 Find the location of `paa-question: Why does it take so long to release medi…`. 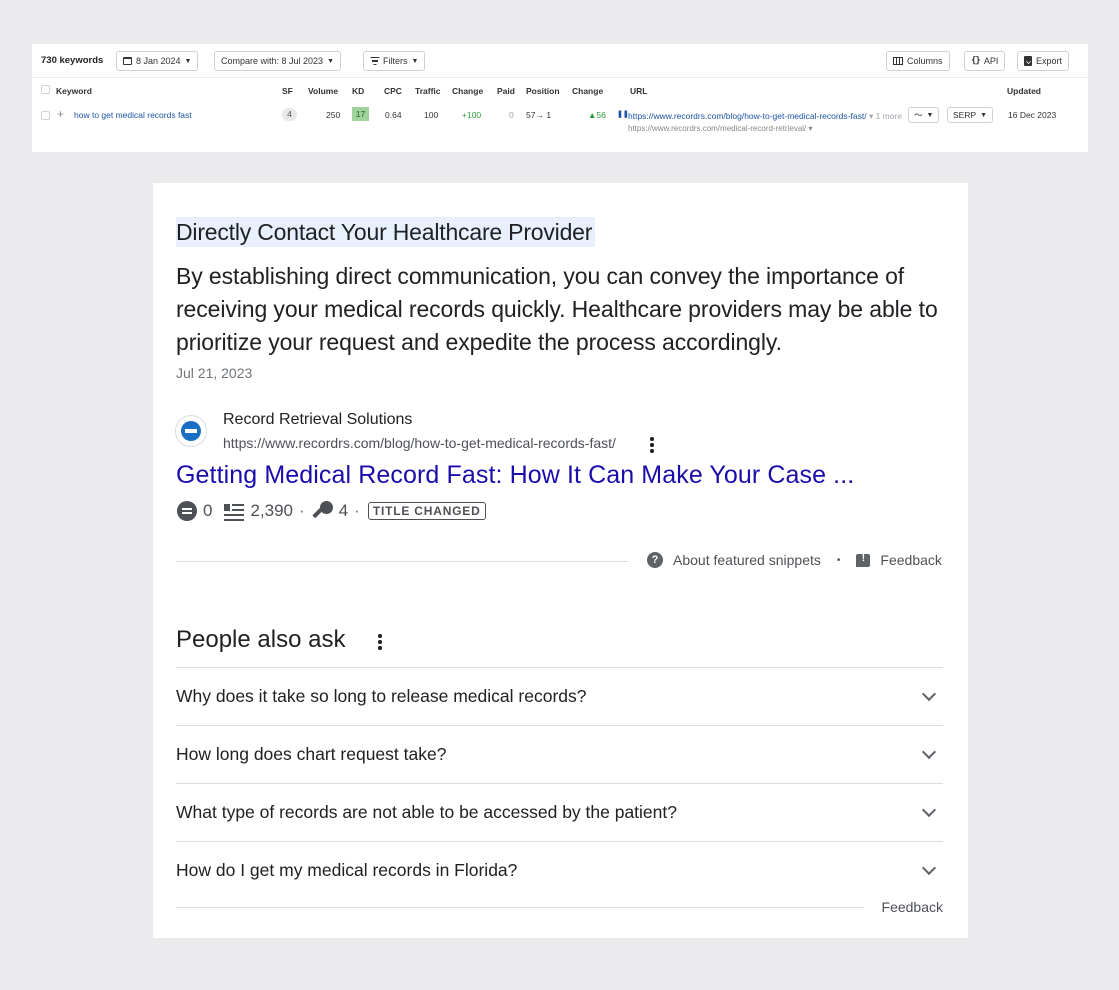

paa-question: Why does it take so long to release medi… is located at coordinates (559, 696).